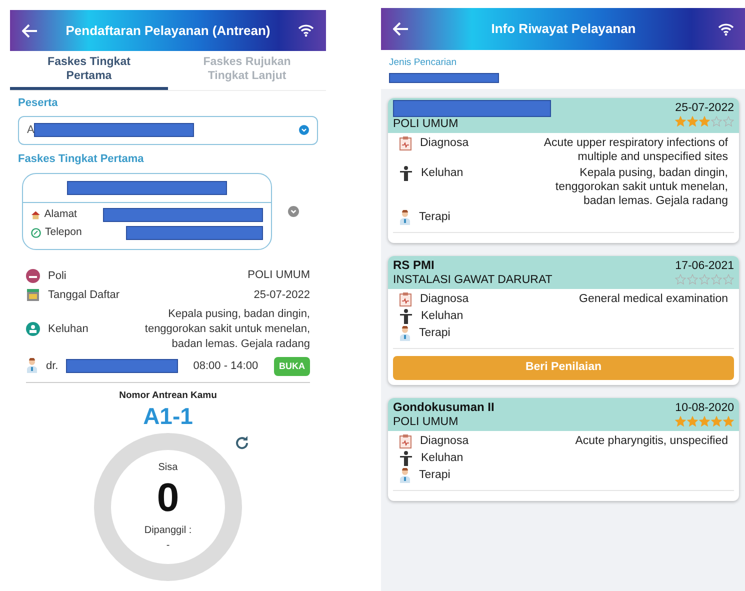 The image size is (745, 591). I want to click on refresh-icon, so click(242, 443).